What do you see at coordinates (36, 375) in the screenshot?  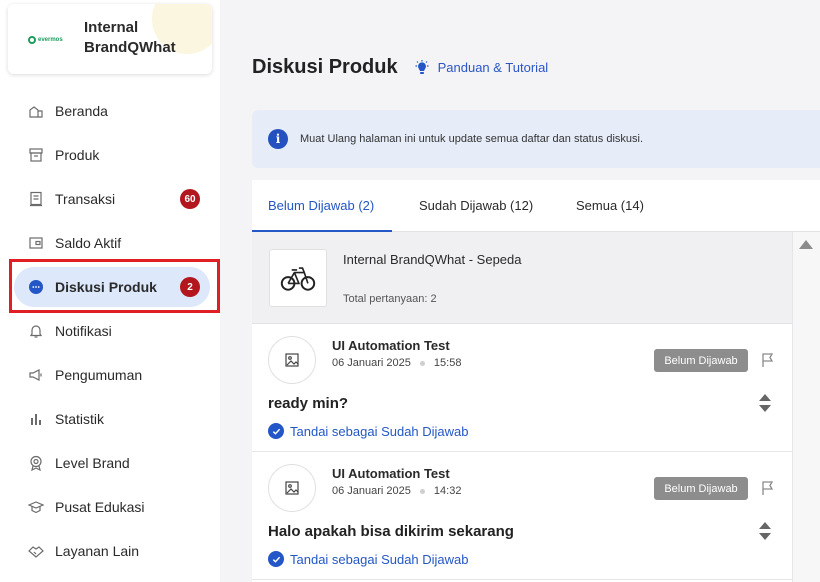 I see `megaphone-icon` at bounding box center [36, 375].